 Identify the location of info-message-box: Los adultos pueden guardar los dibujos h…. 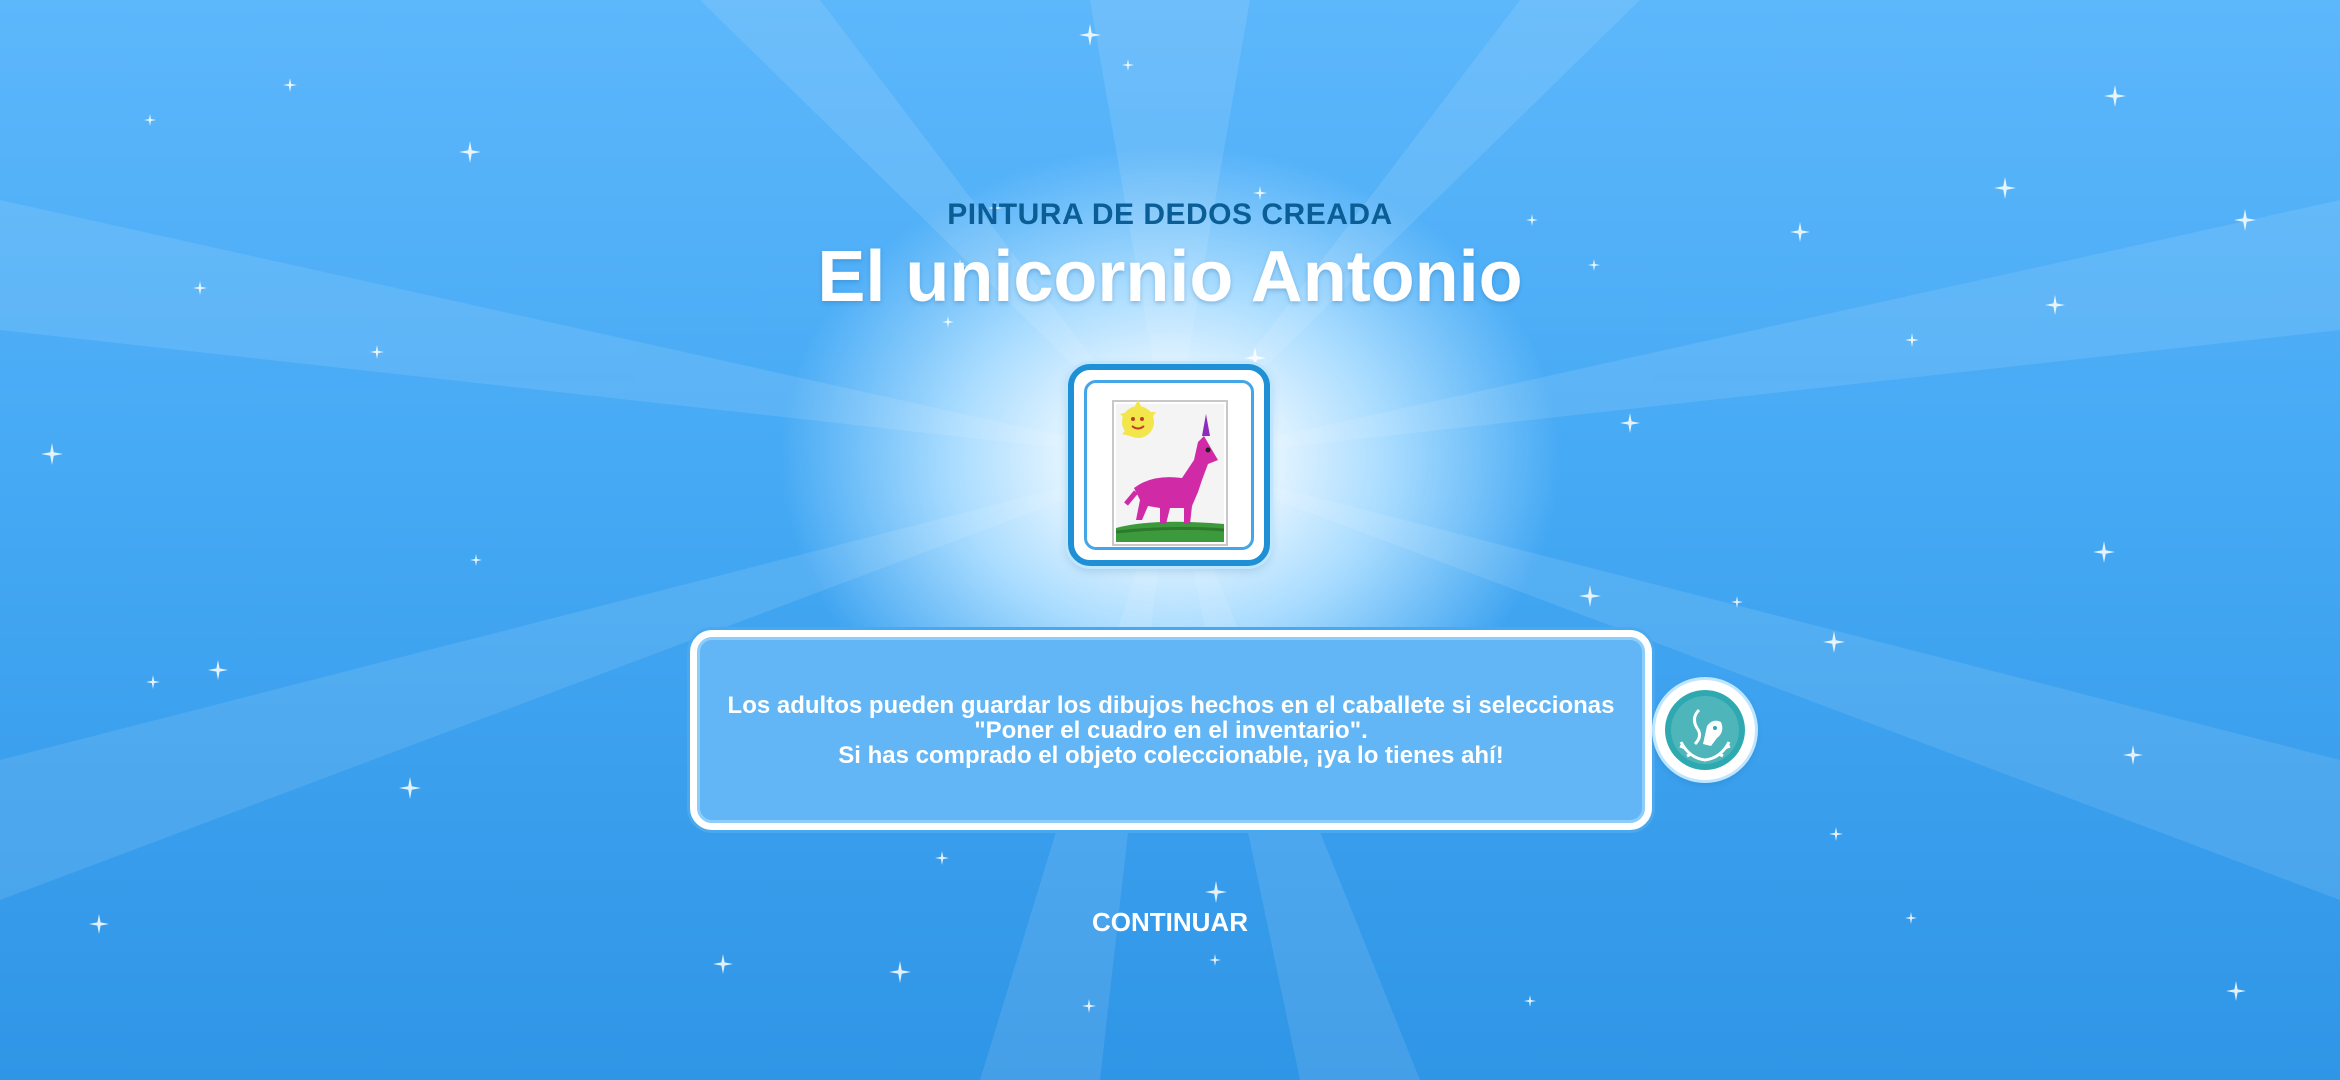
(1171, 730).